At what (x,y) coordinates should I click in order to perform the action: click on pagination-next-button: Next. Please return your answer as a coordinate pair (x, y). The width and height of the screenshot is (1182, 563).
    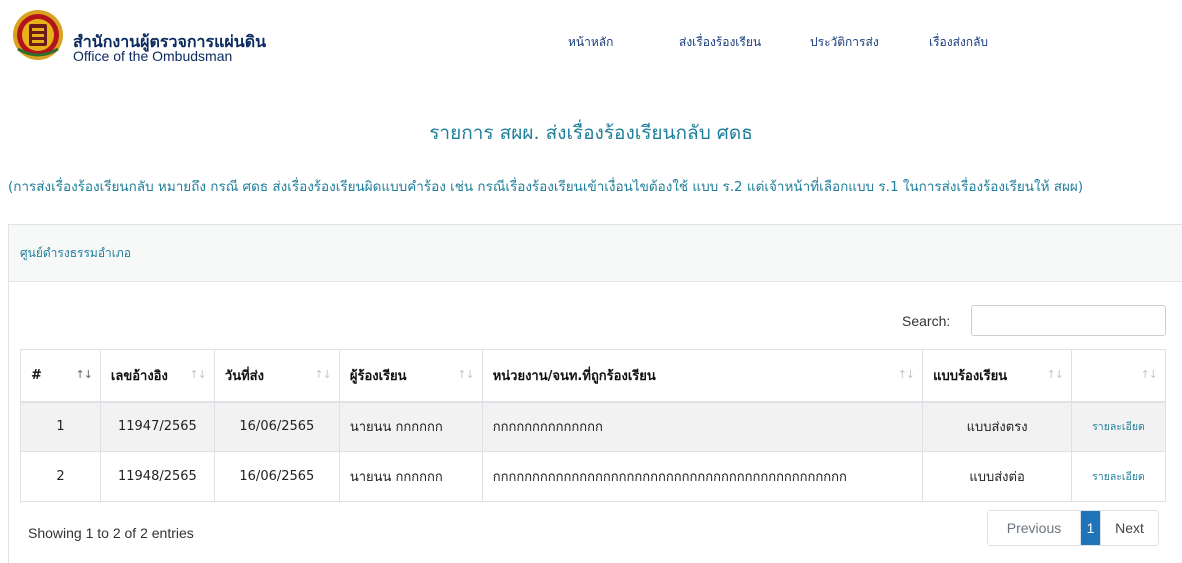
    Looking at the image, I should click on (1129, 528).